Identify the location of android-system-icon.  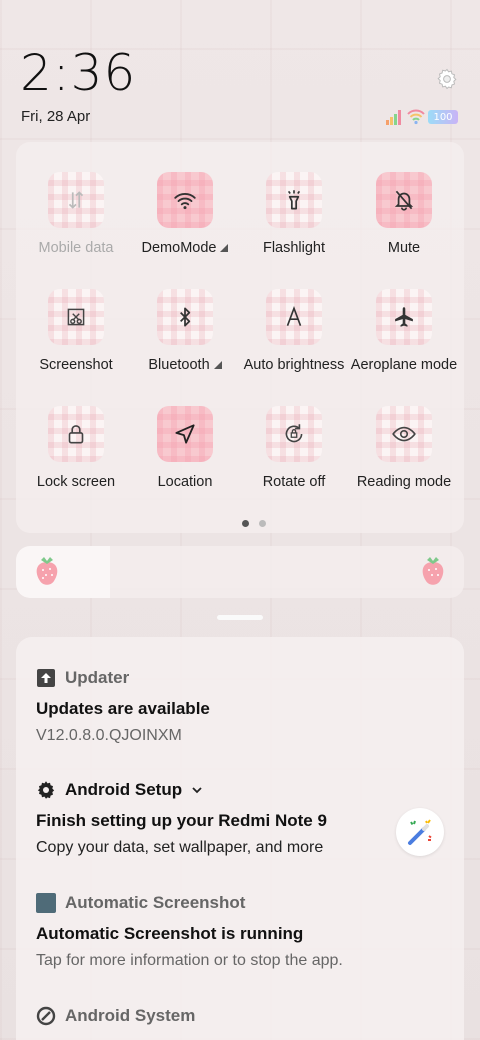
(46, 1016).